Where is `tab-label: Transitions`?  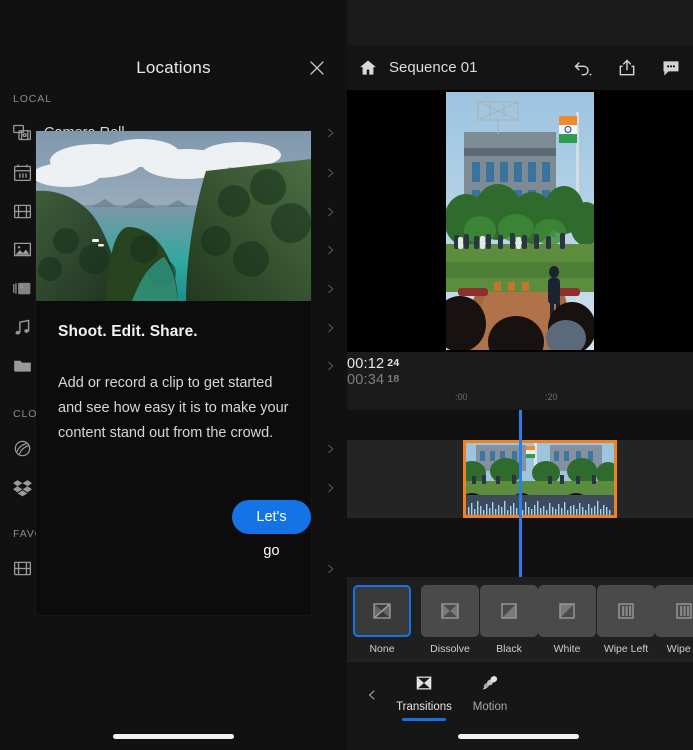
tab-label: Transitions is located at coordinates (424, 707).